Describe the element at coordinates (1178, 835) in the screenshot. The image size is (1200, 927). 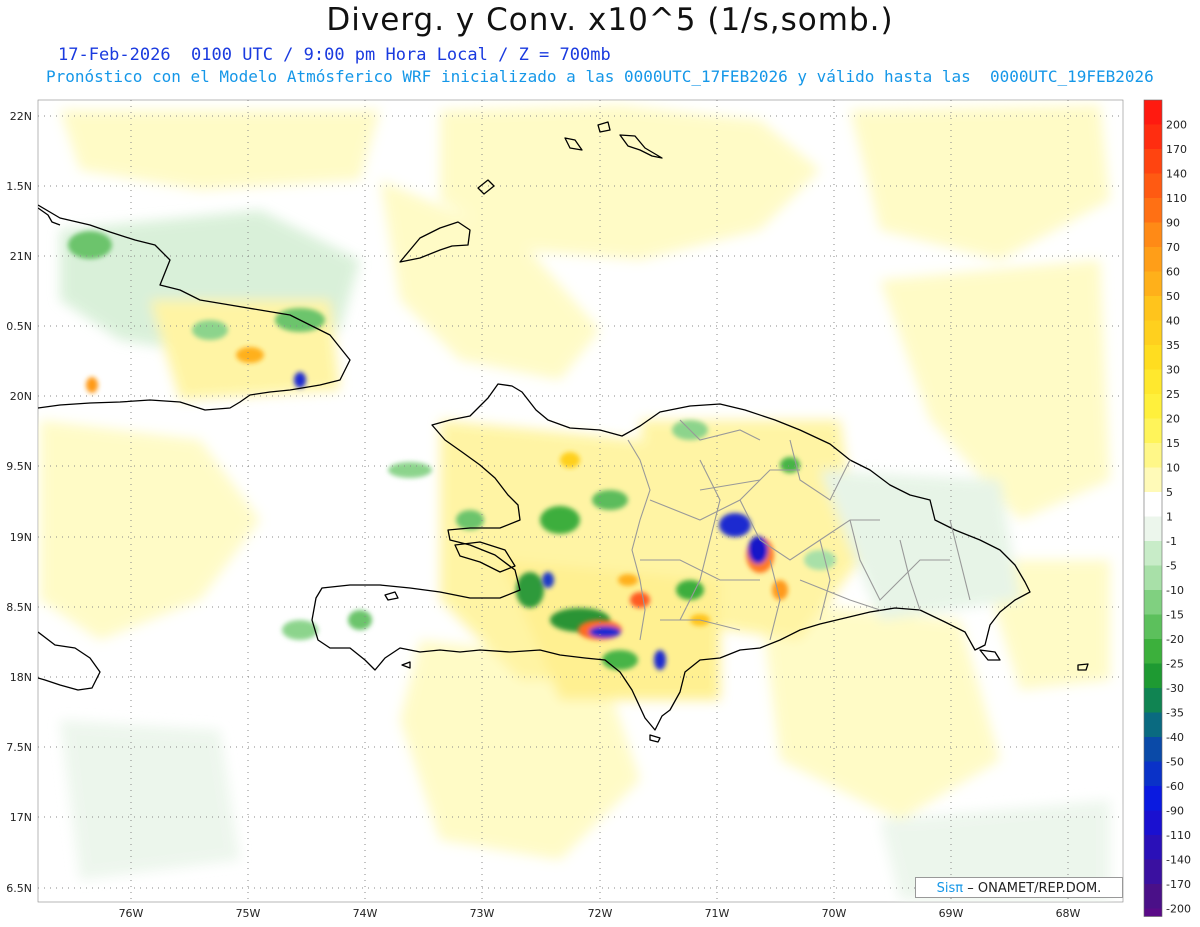
I see `colorbar-label: -110` at that location.